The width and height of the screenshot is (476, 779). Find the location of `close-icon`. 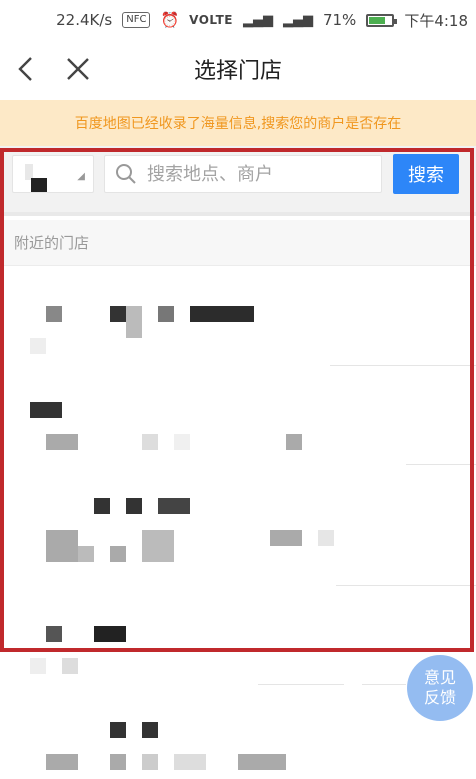

close-icon is located at coordinates (78, 69).